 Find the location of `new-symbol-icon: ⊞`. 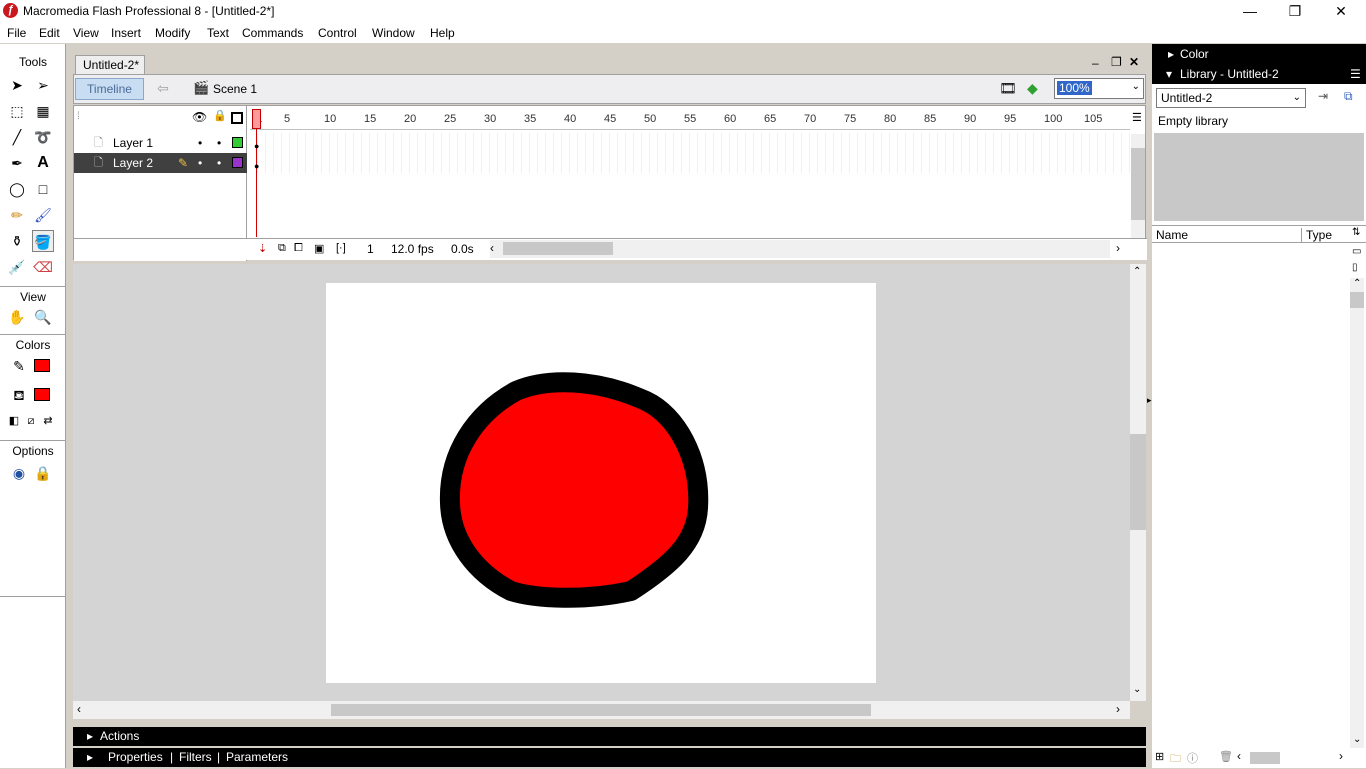

new-symbol-icon: ⊞ is located at coordinates (1159, 756).